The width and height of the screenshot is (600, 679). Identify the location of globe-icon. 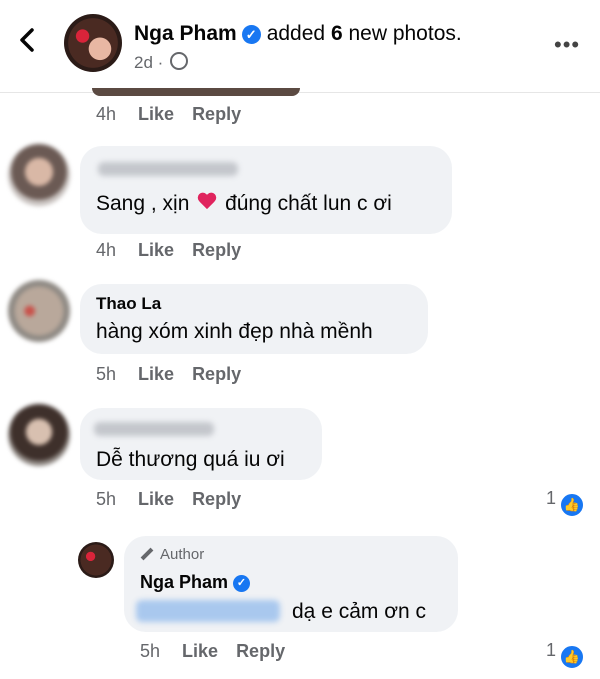
(179, 61).